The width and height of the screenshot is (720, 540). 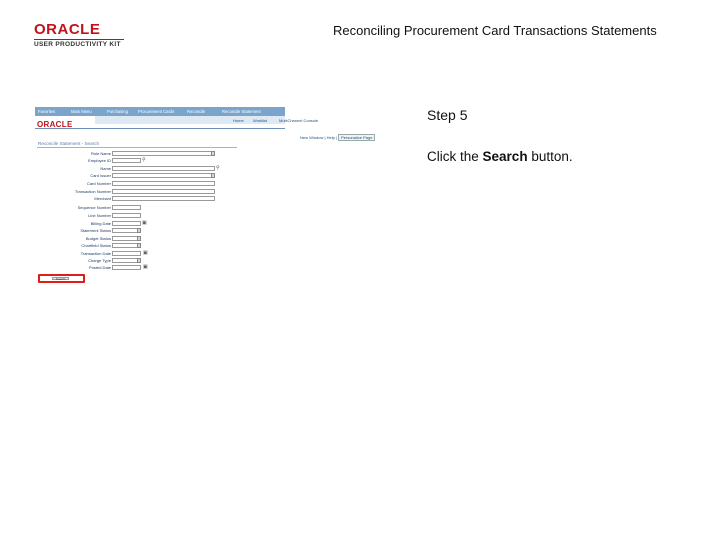 What do you see at coordinates (105, 168) in the screenshot?
I see `field-label-name: Name` at bounding box center [105, 168].